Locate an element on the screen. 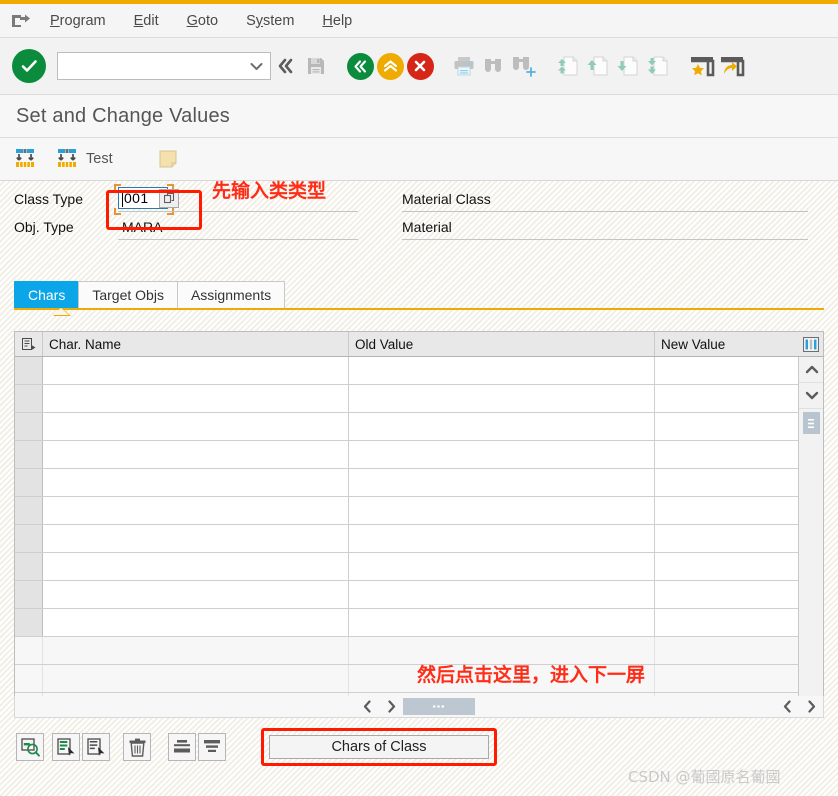  back-button is located at coordinates (360, 66).